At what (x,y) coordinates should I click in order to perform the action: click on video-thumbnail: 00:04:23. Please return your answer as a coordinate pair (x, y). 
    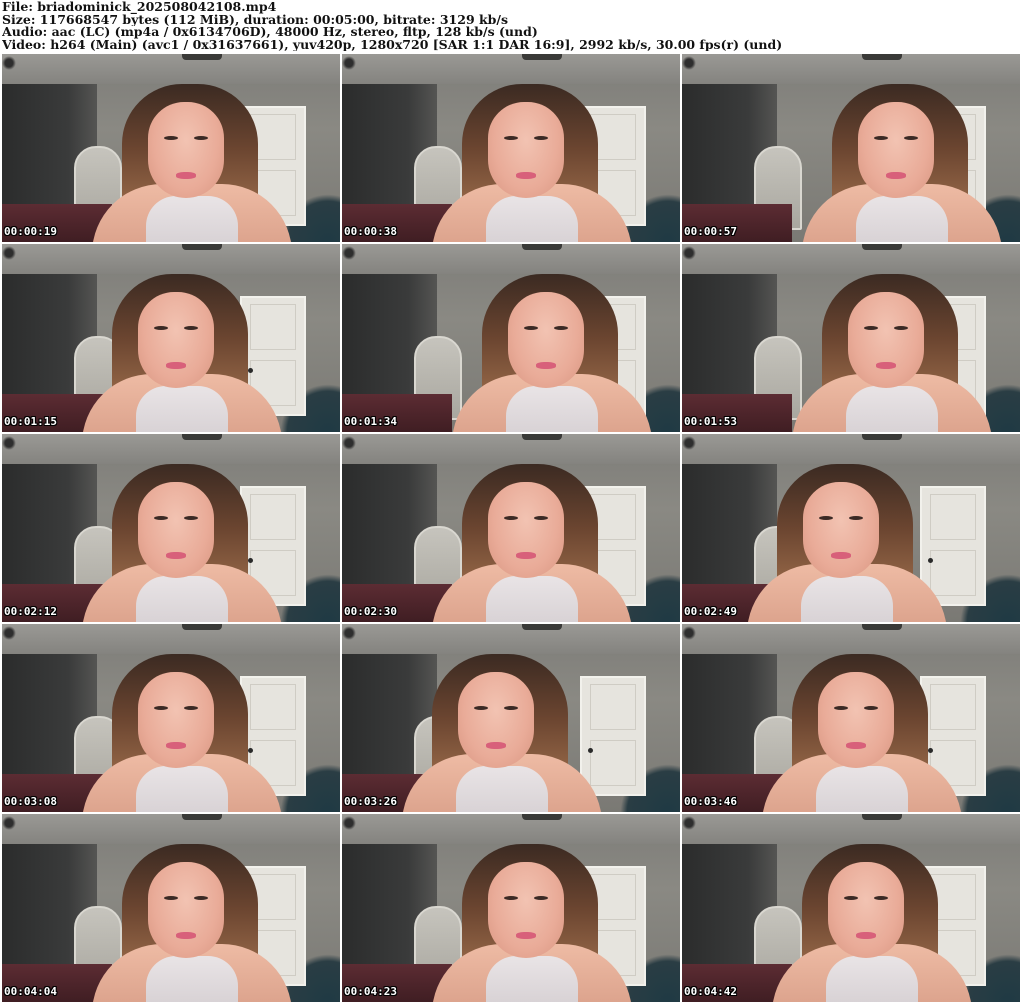
    Looking at the image, I should click on (511, 908).